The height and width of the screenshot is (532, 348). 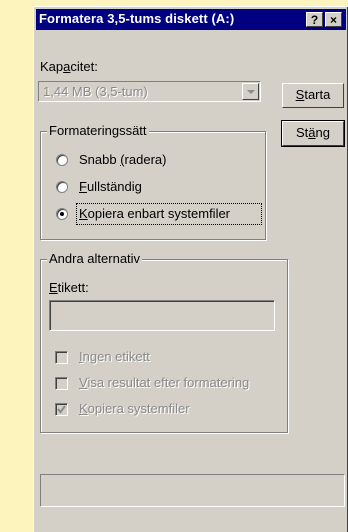 I want to click on copy-system-files-checkbox, so click(x=61, y=409).